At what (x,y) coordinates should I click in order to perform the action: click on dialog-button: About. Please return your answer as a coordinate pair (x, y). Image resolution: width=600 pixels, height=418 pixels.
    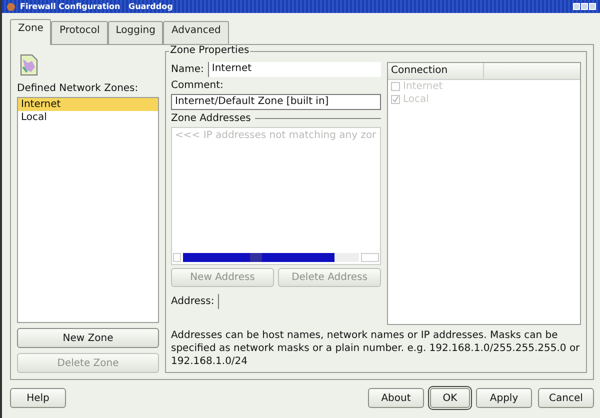
    Looking at the image, I should click on (396, 398).